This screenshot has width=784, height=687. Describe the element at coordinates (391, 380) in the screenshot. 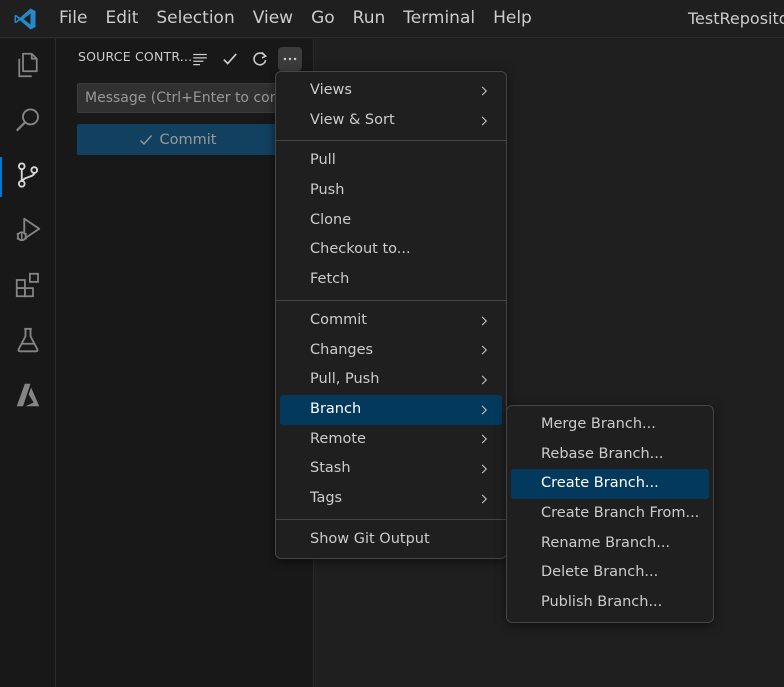

I see `menu-item-pull-push: Pull, Push` at that location.